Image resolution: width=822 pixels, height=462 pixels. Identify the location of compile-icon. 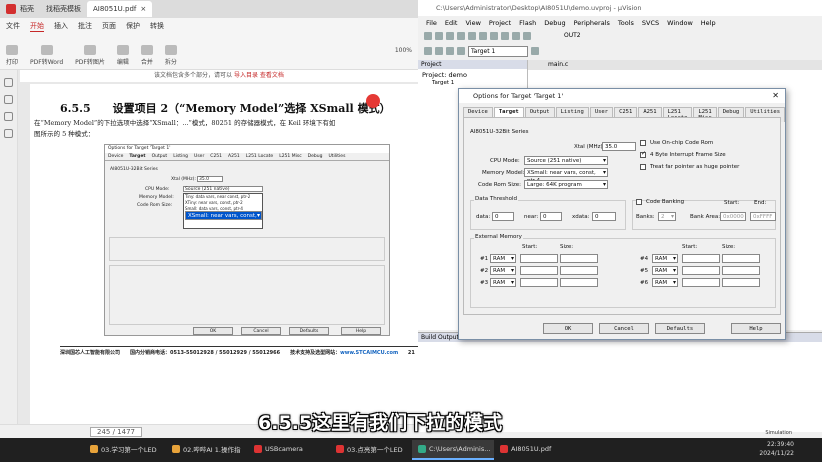
(428, 51).